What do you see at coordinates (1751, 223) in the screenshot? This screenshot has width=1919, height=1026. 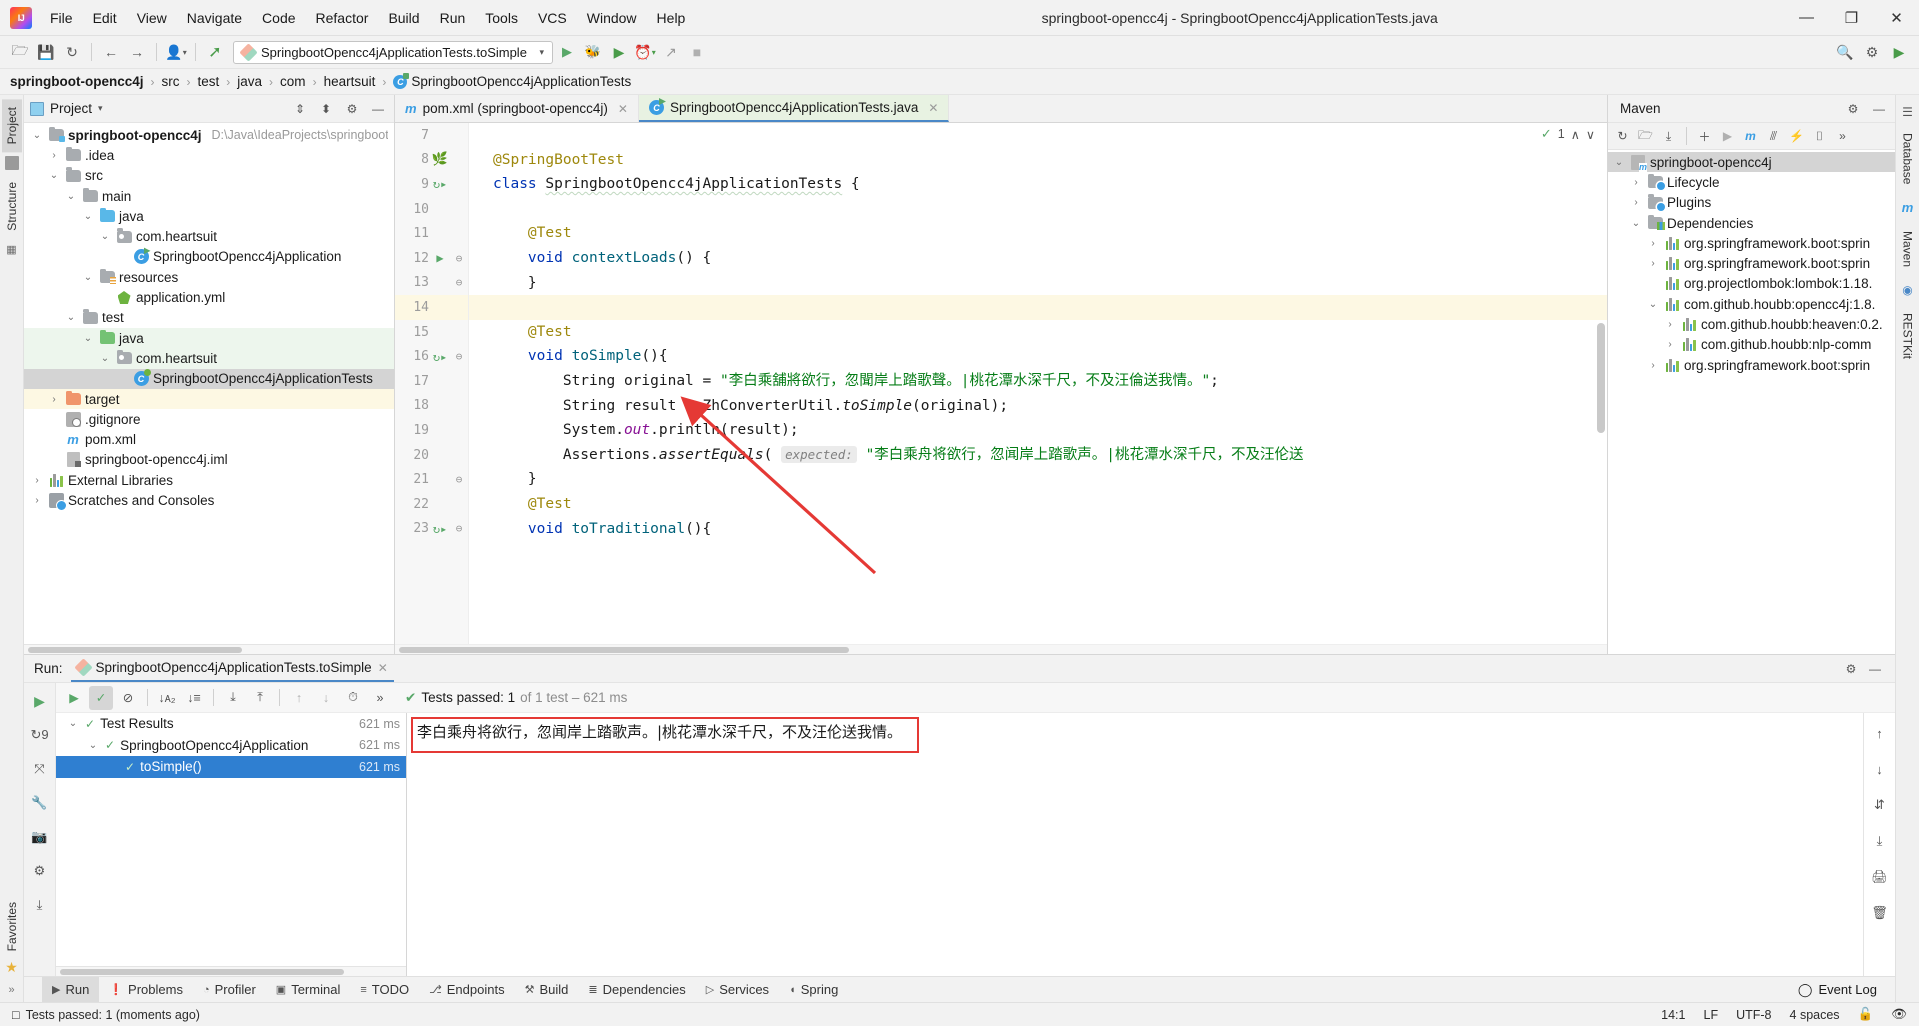 I see `maven-tree-row: ⌄ Dependencies` at bounding box center [1751, 223].